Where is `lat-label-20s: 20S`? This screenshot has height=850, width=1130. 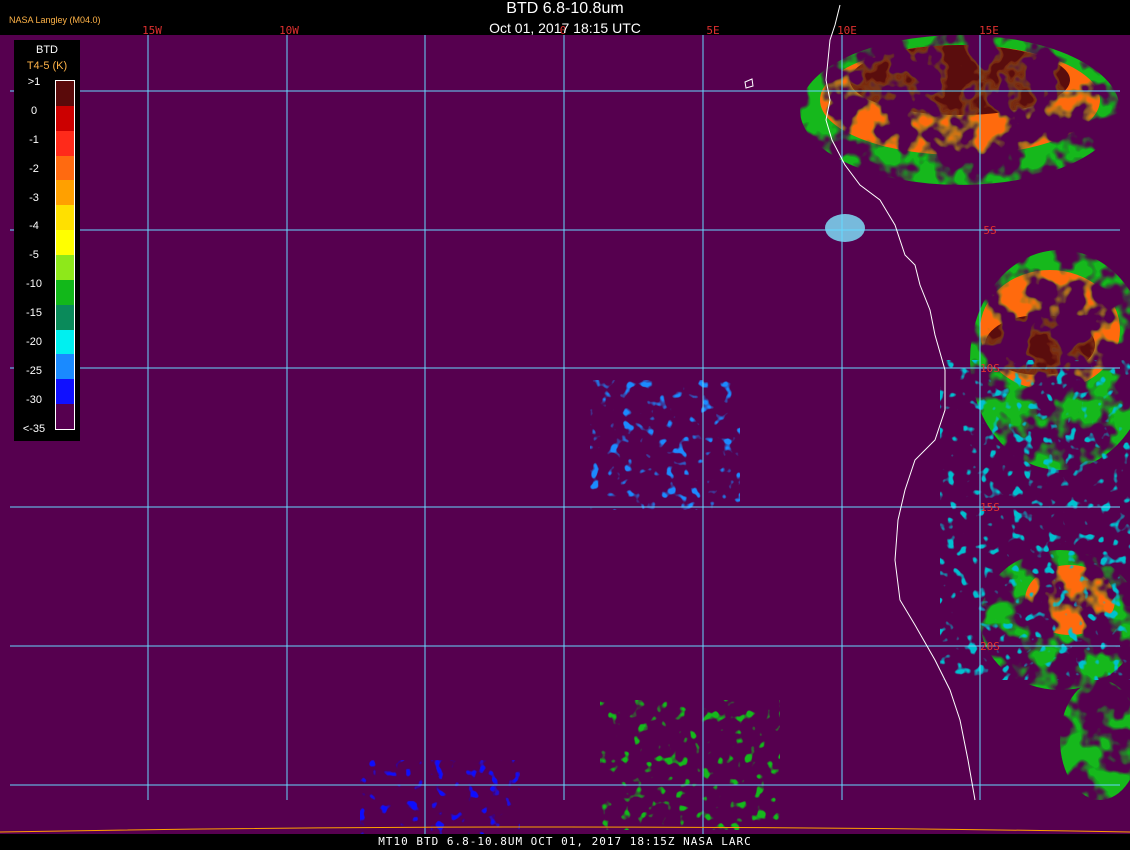 lat-label-20s: 20S is located at coordinates (990, 646).